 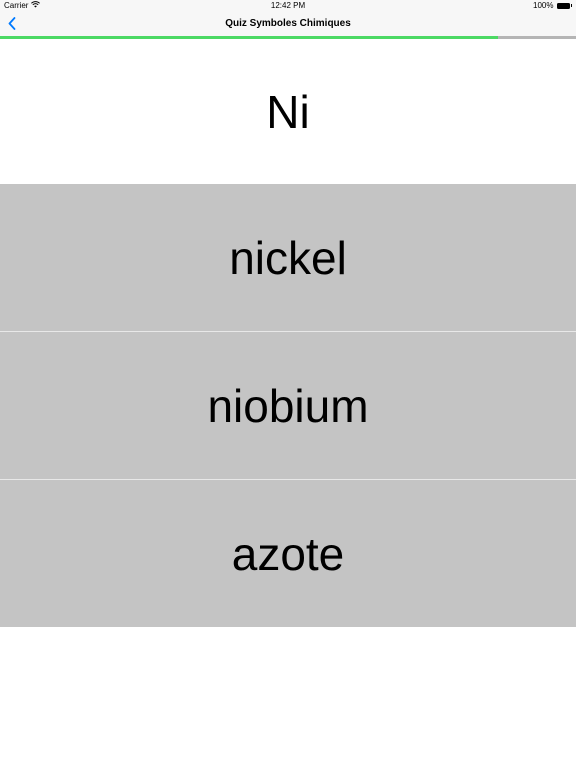 I want to click on navigation-bar: Quiz Symboles Chimiques, so click(x=288, y=23).